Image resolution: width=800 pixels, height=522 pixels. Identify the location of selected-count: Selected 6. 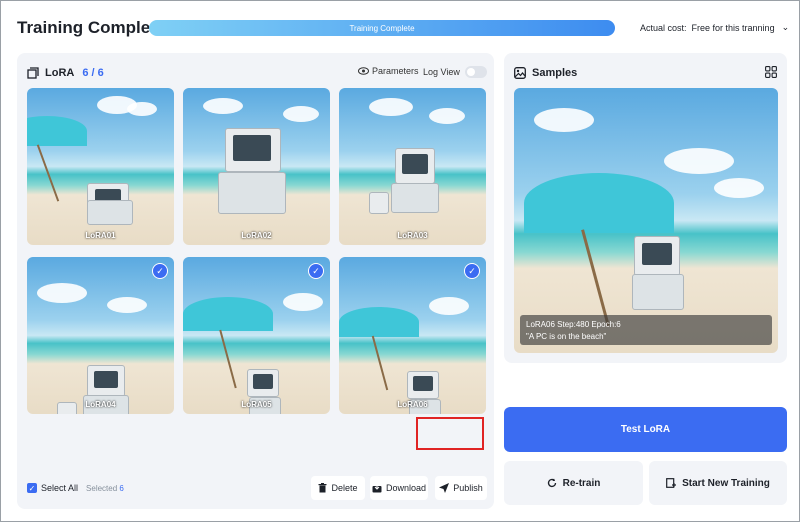
(105, 488).